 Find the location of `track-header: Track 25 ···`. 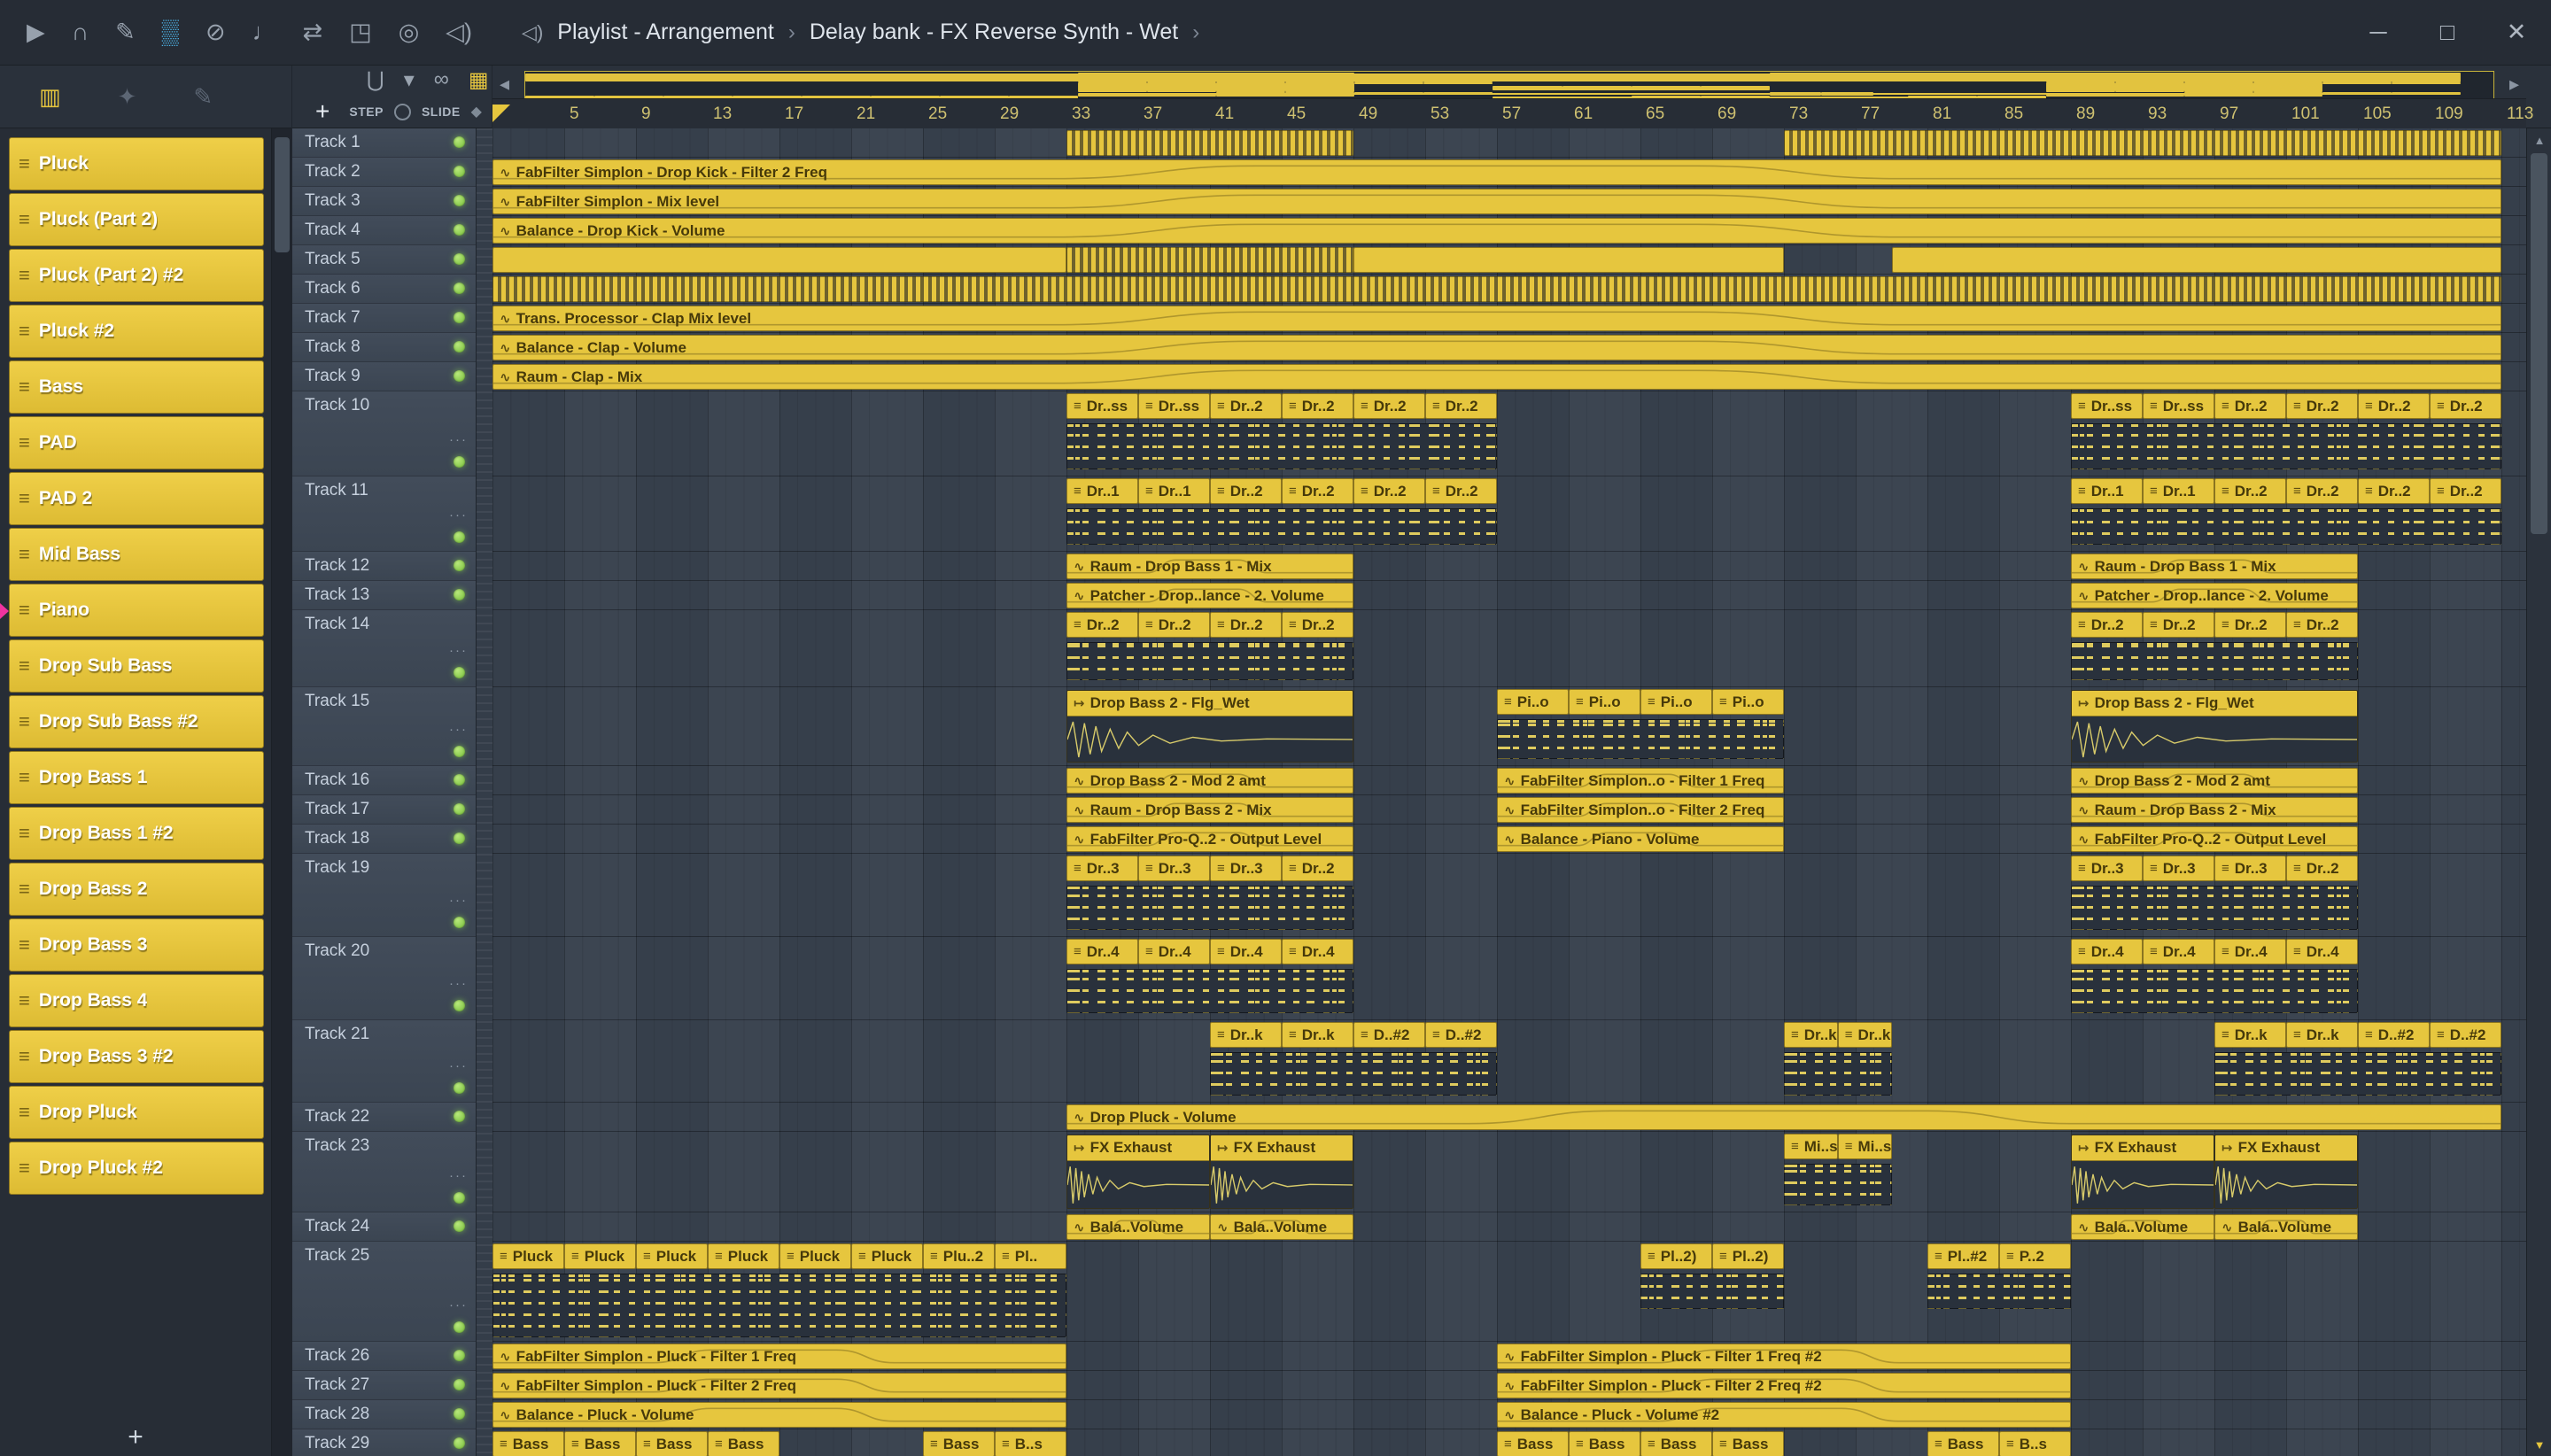

track-header: Track 25 ··· is located at coordinates (384, 1292).